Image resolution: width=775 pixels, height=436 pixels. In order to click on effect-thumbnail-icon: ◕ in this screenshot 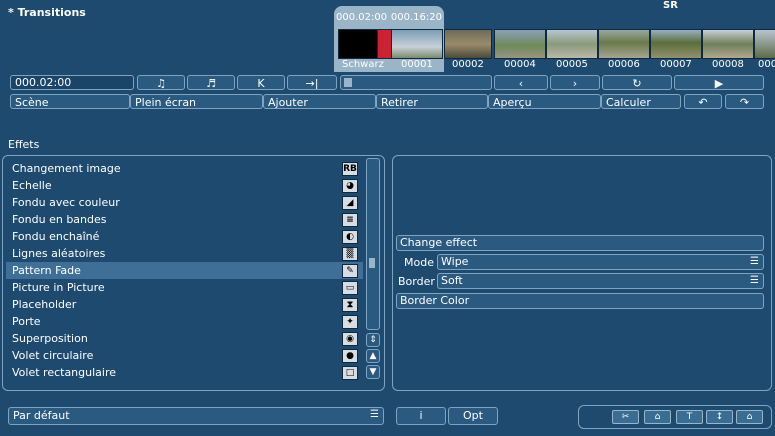, I will do `click(350, 186)`.